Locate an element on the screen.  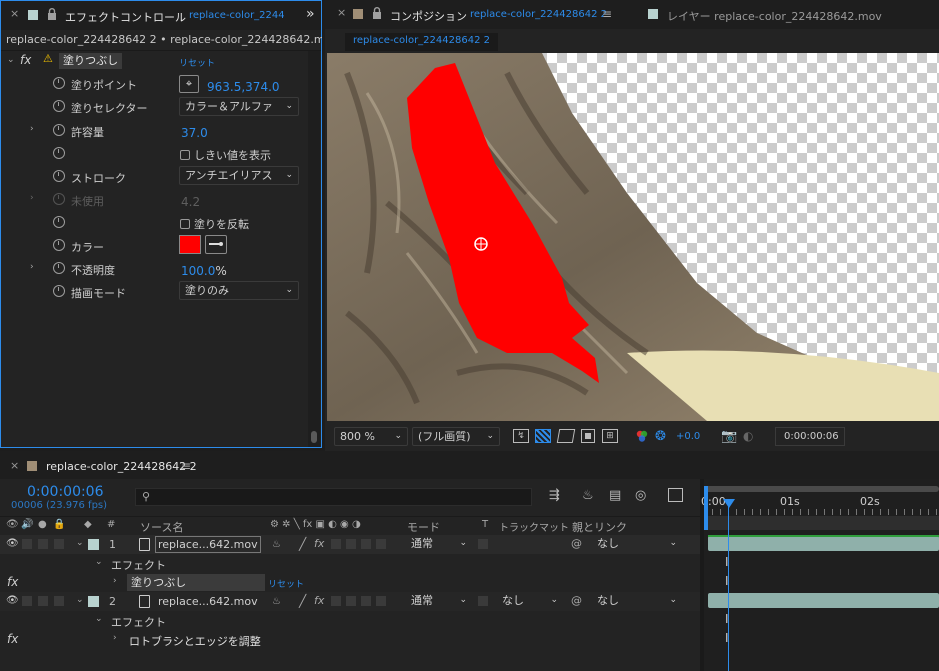
timeline-track-area: 0:00 01s 02s I I I I is located at coordinates (820, 575).